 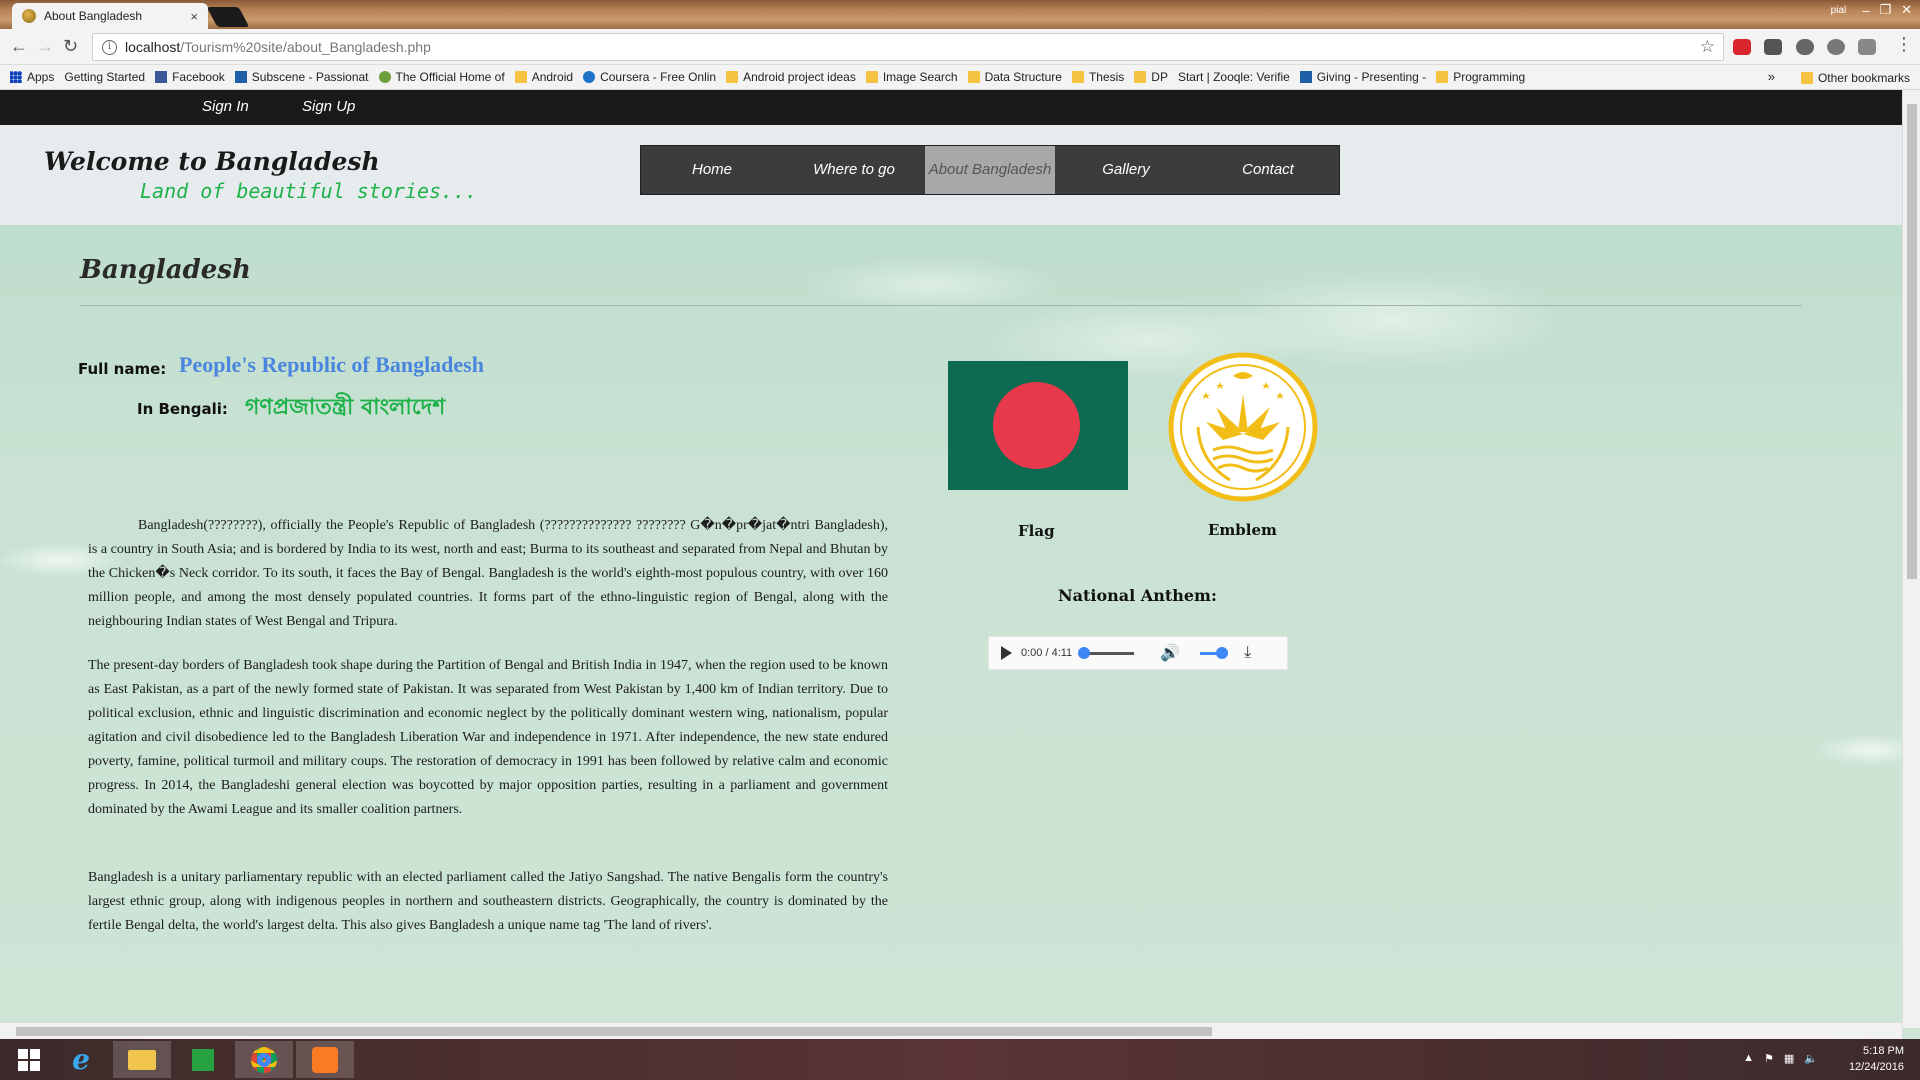 What do you see at coordinates (73, 118) in the screenshot?
I see `bookmark-1: Getting Started` at bounding box center [73, 118].